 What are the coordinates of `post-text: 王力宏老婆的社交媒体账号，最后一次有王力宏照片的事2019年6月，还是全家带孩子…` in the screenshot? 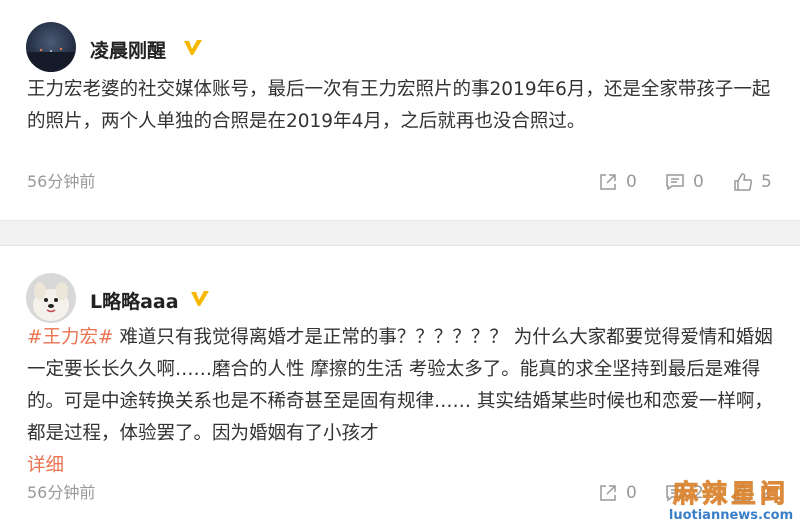 It's located at (399, 105).